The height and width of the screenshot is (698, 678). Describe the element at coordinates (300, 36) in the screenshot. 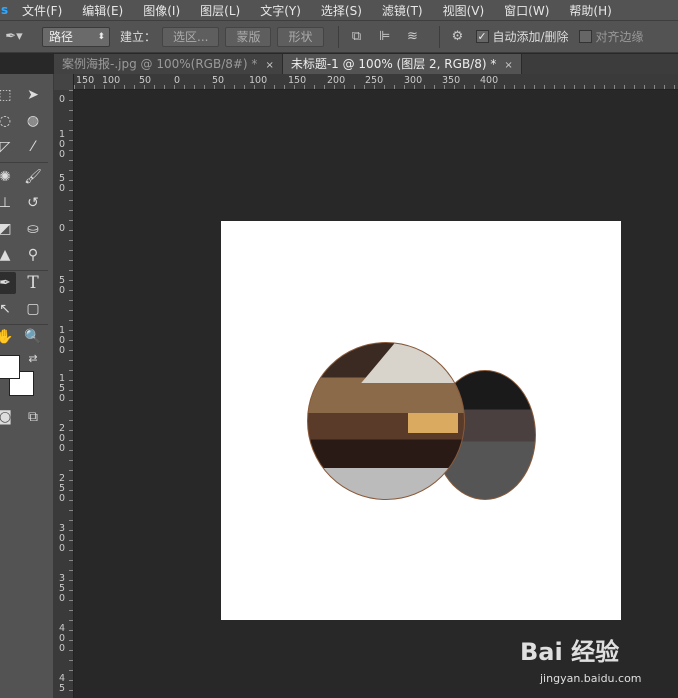

I see `shape-button: 形状` at that location.